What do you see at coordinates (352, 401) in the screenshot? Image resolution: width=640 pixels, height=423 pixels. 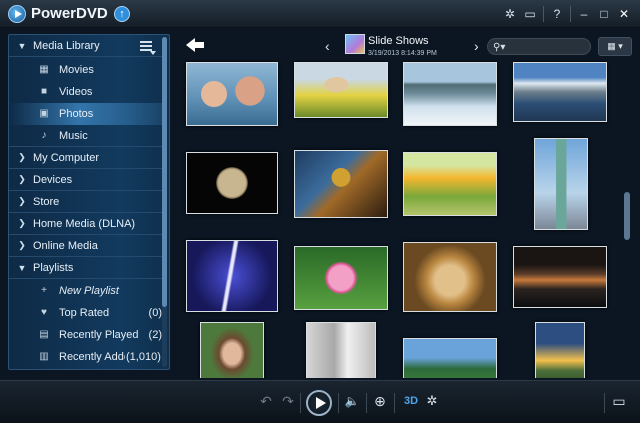 I see `volume-icon: 🔈` at bounding box center [352, 401].